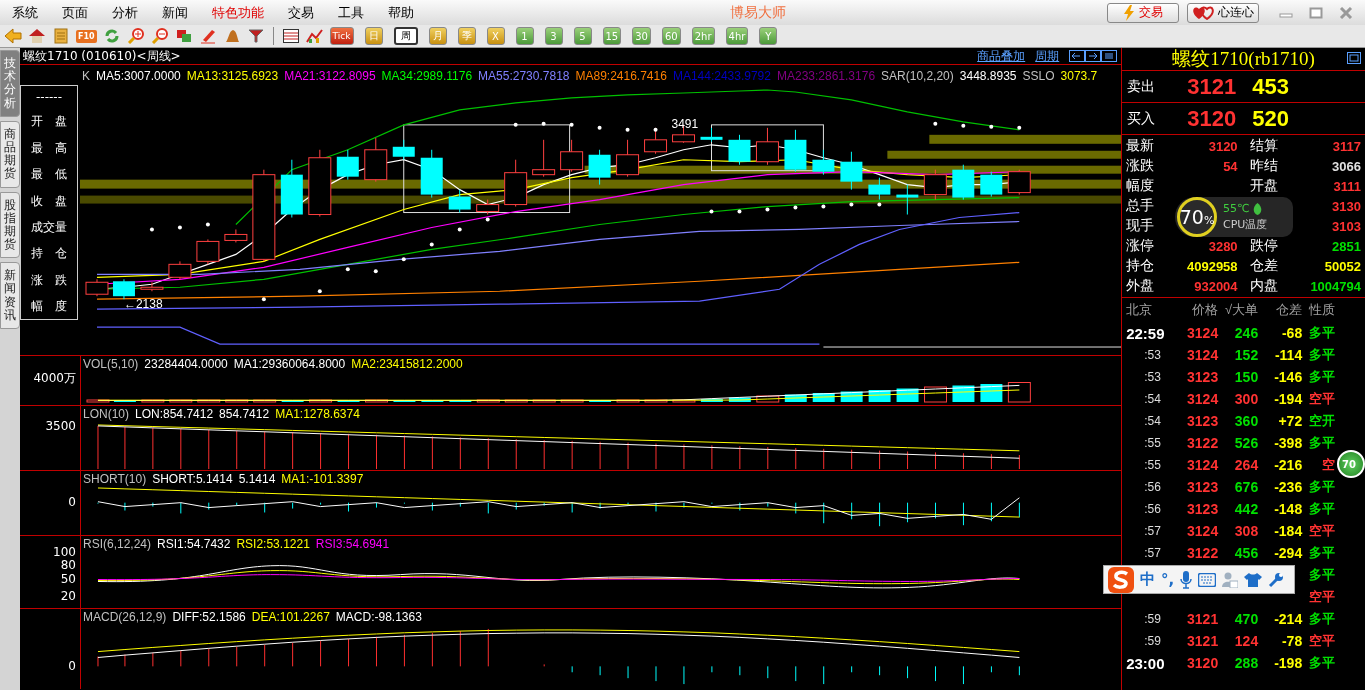 The width and height of the screenshot is (1365, 690). Describe the element at coordinates (1223, 246) in the screenshot. I see `stat-value: 3280` at that location.